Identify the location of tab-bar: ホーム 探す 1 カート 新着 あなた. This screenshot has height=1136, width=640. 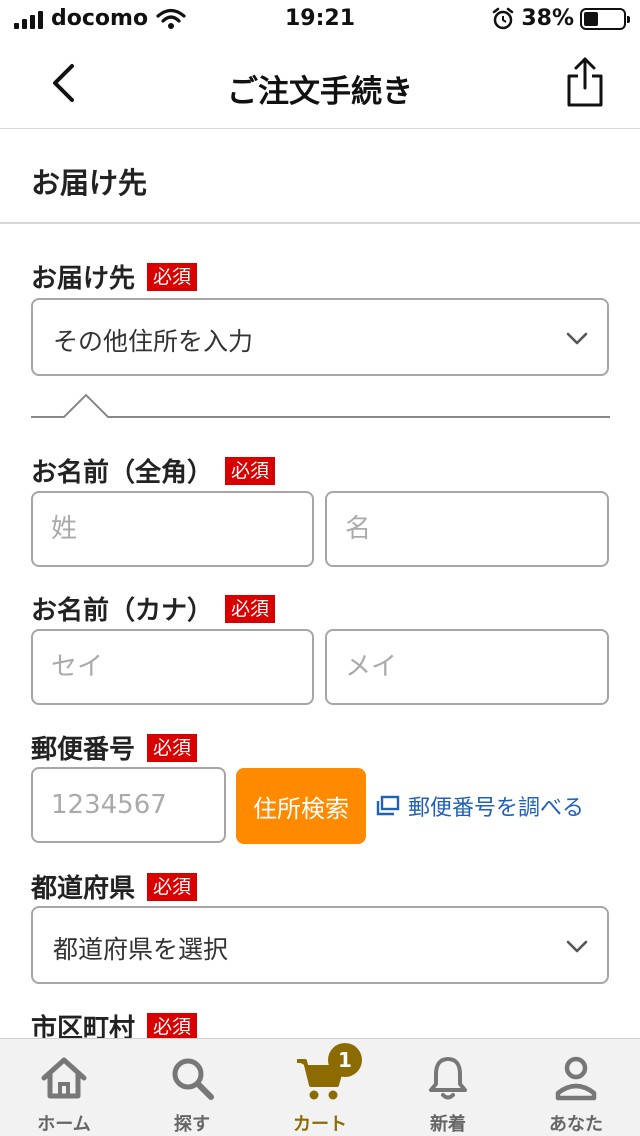
(320, 1087).